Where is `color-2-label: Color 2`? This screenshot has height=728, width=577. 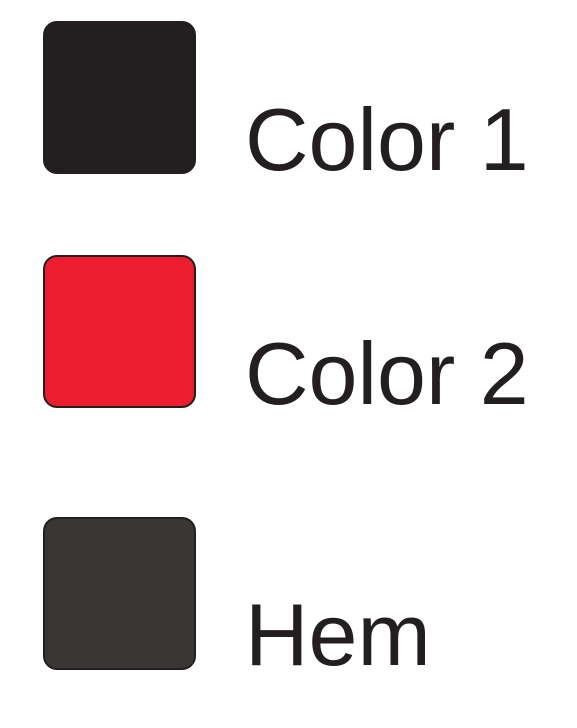 color-2-label: Color 2 is located at coordinates (387, 373).